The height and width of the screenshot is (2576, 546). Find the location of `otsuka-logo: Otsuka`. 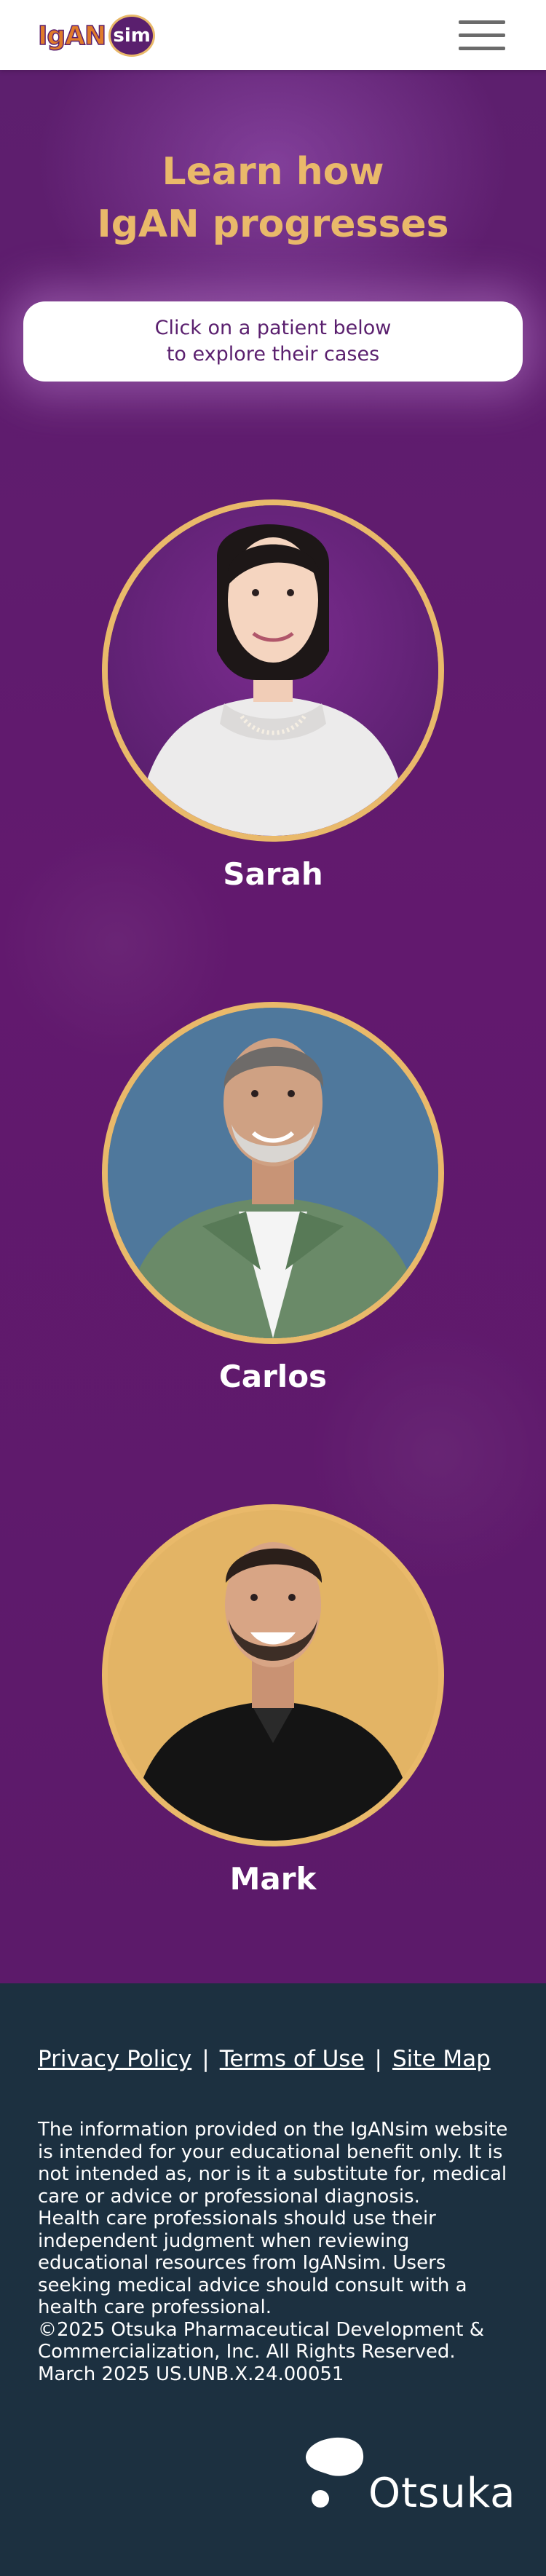

otsuka-logo: Otsuka is located at coordinates (407, 2480).